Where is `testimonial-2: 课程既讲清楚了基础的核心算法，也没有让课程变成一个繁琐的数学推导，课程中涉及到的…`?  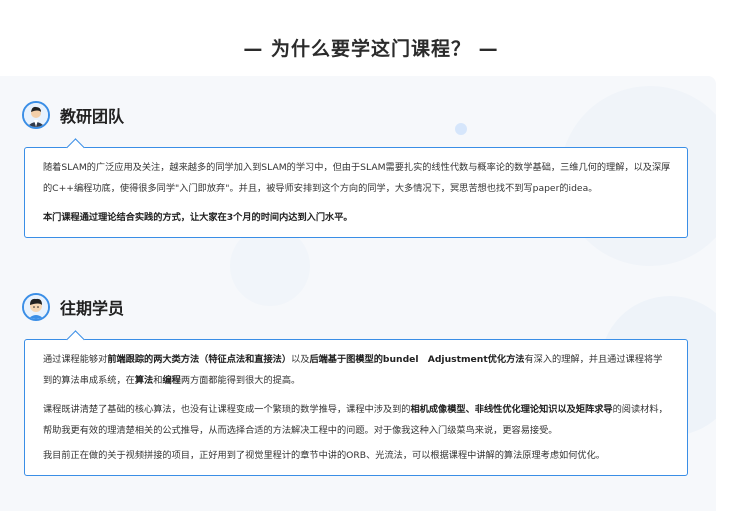 testimonial-2: 课程既讲清楚了基础的核心算法，也没有让课程变成一个繁琐的数学推导，课程中涉及到的… is located at coordinates (355, 420).